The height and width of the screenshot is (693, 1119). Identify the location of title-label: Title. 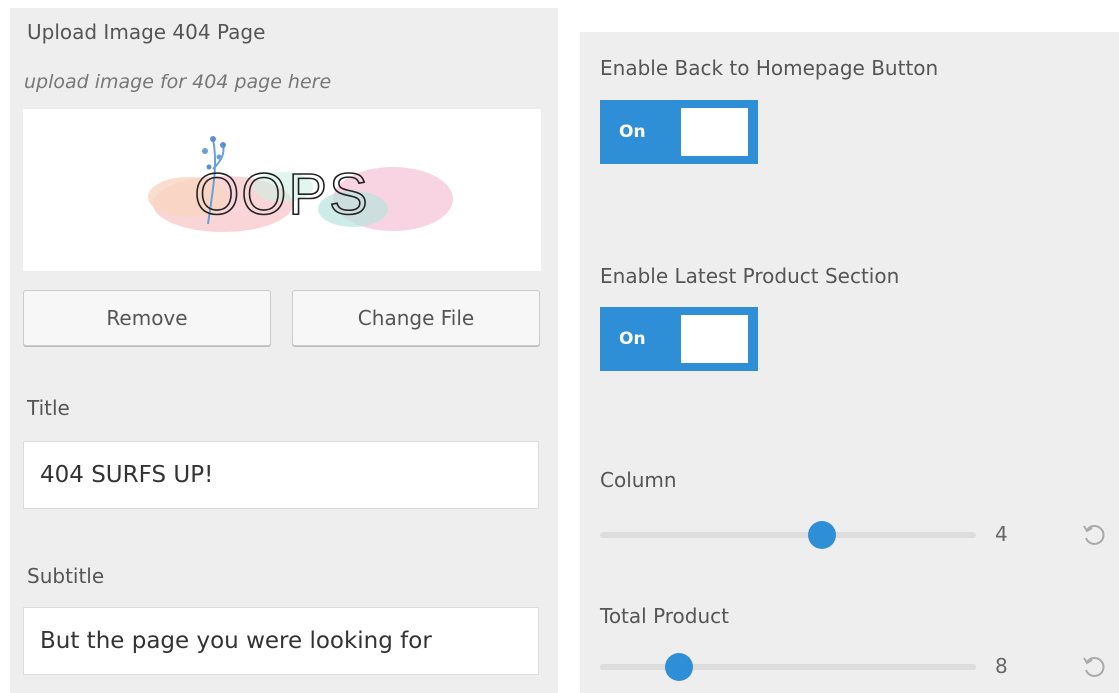
(48, 408).